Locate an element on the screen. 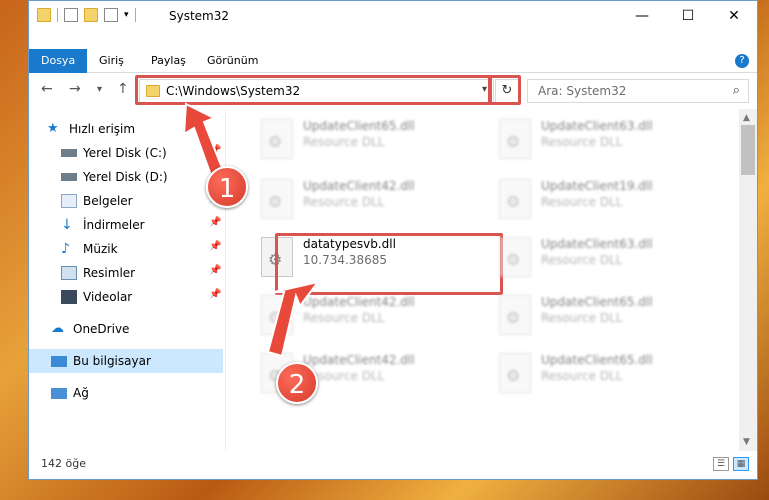 This screenshot has height=500, width=769. file-name: UpdateClient19.dll is located at coordinates (597, 186).